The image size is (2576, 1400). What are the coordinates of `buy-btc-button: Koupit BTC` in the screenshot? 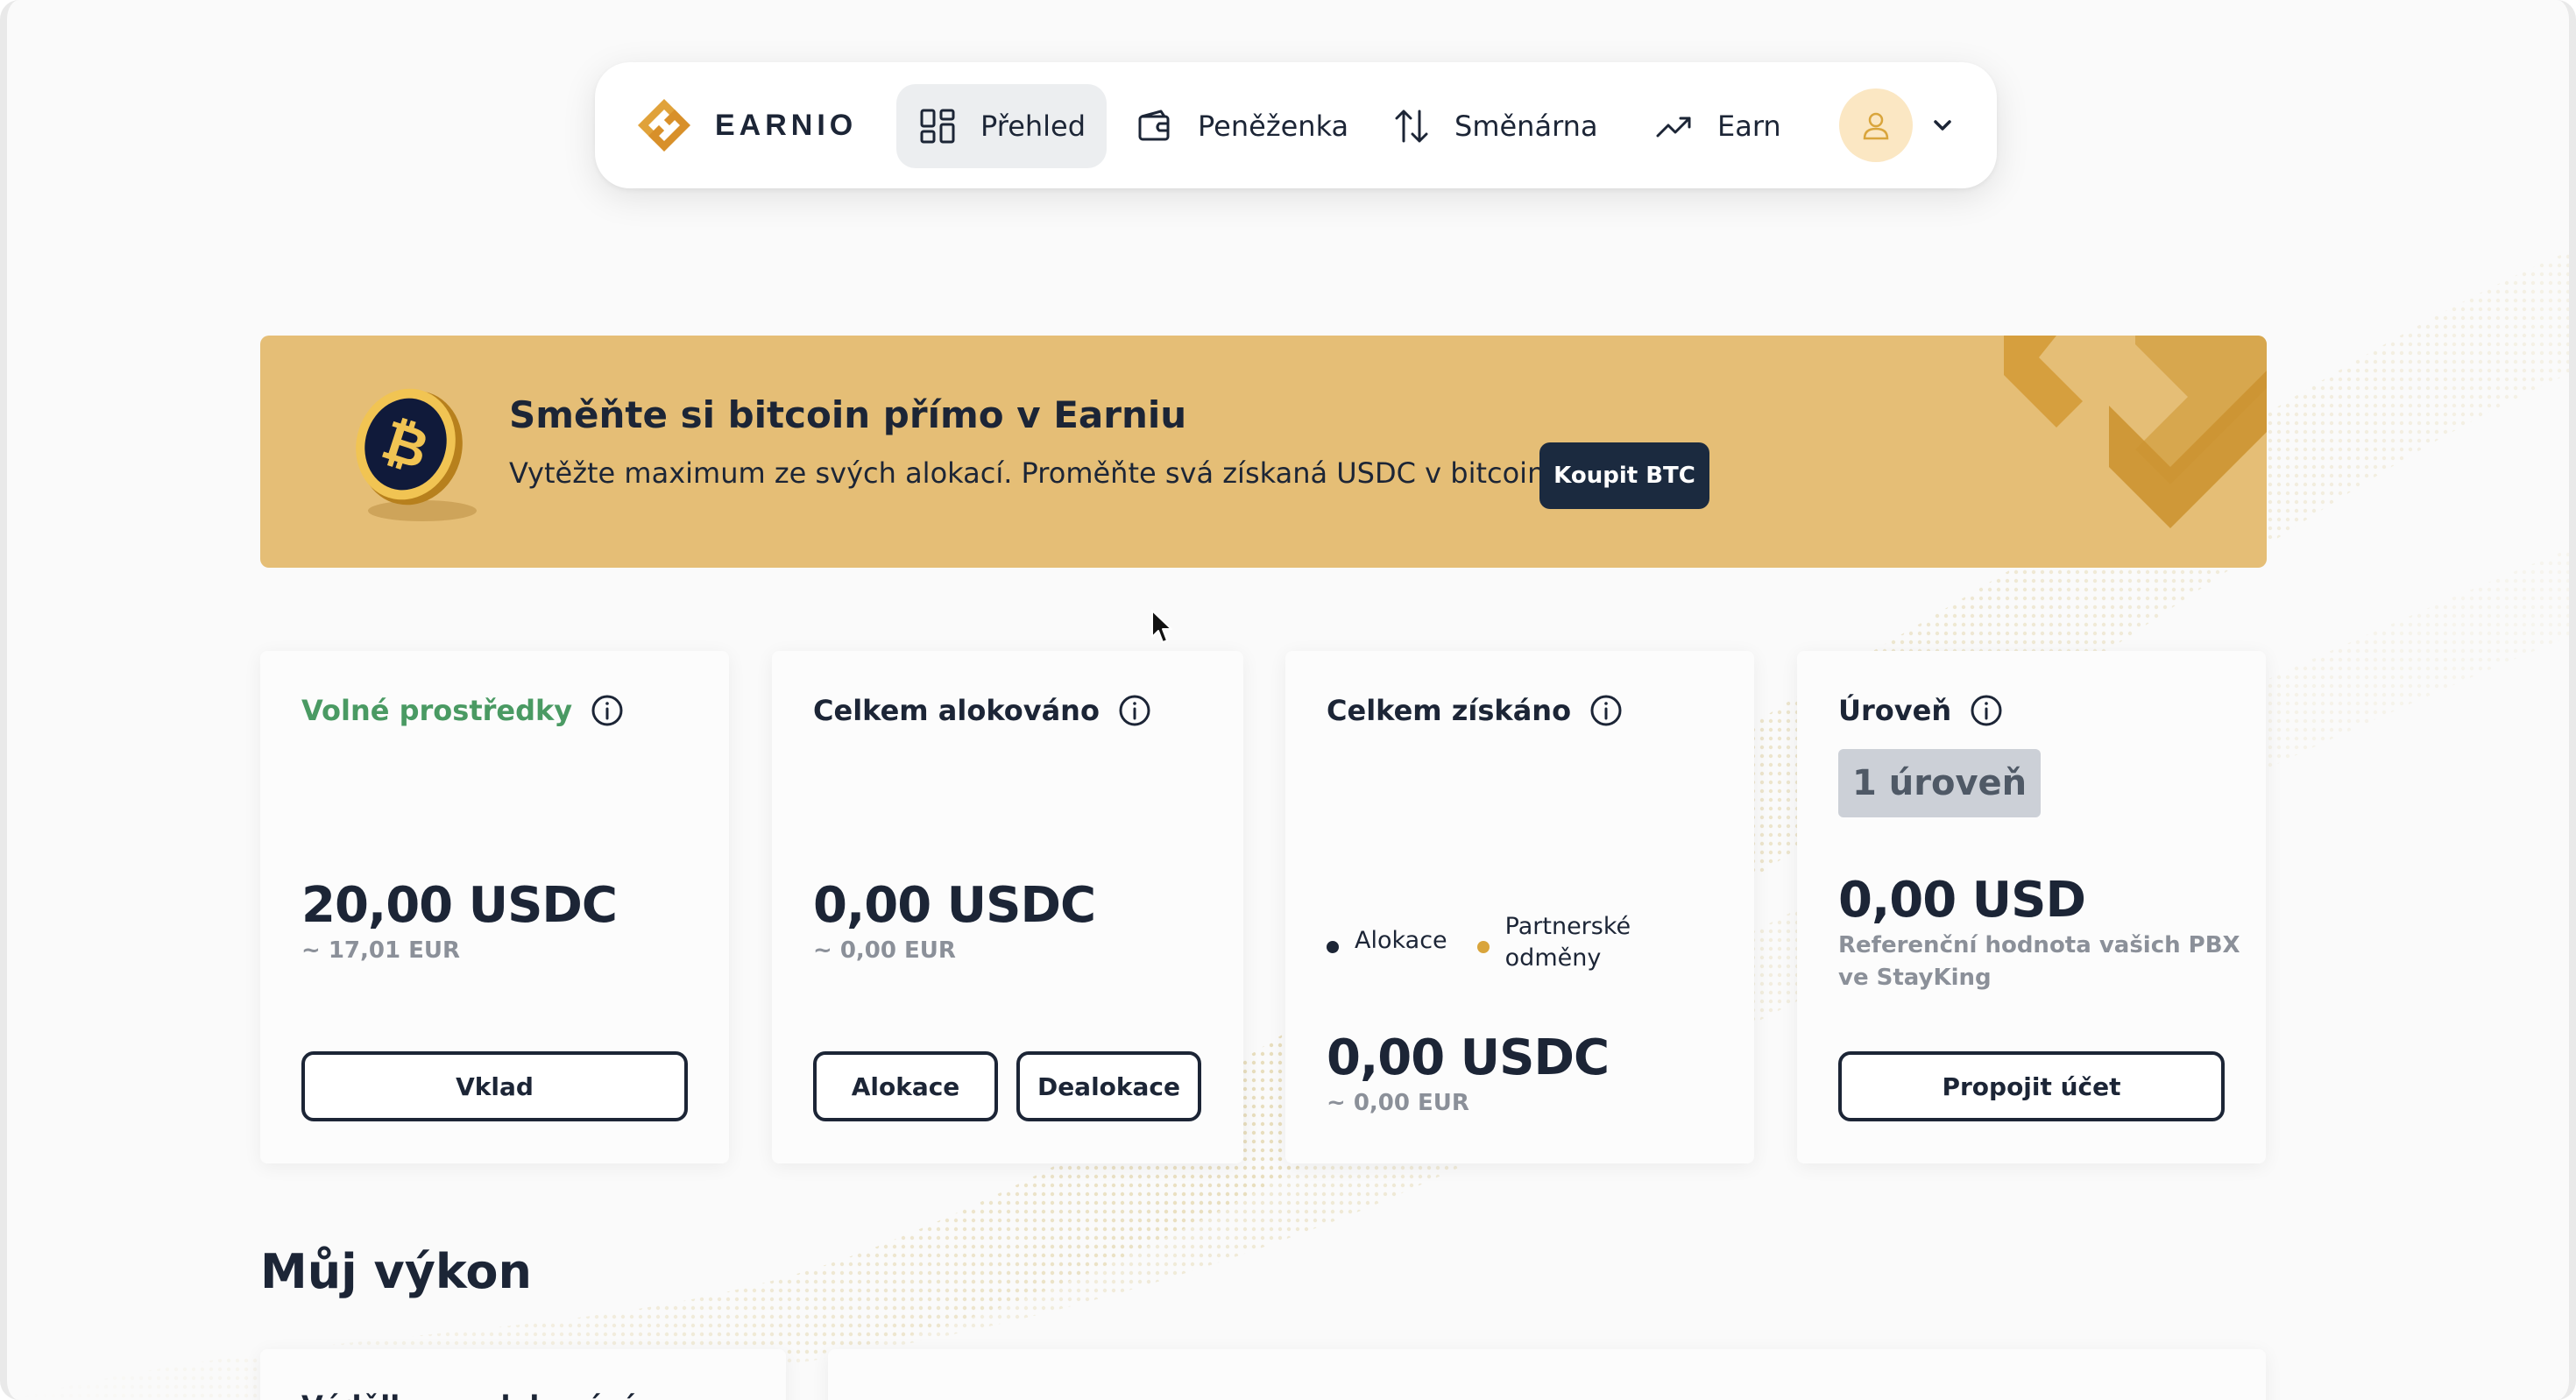 It's located at (1624, 475).